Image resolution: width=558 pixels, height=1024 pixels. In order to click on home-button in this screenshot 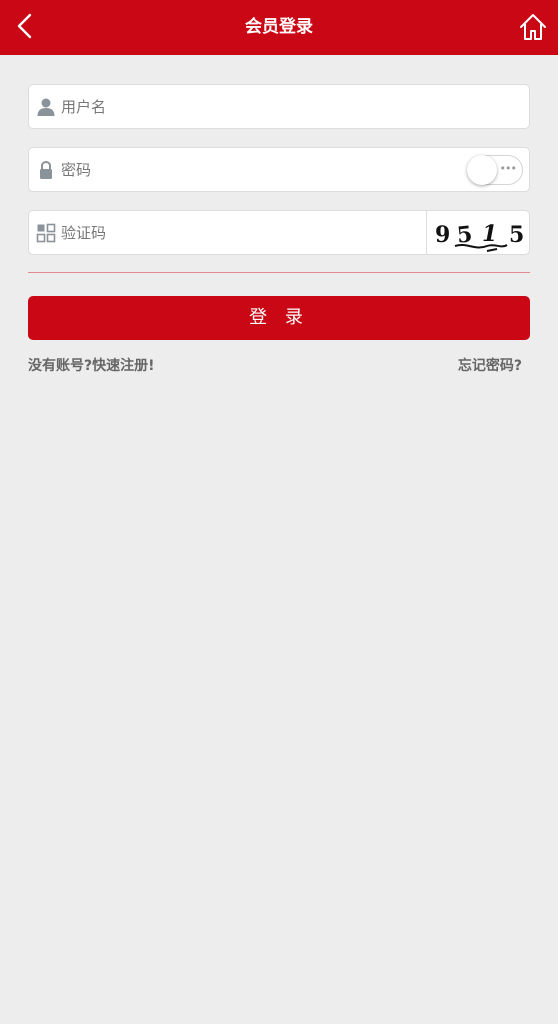, I will do `click(533, 27)`.